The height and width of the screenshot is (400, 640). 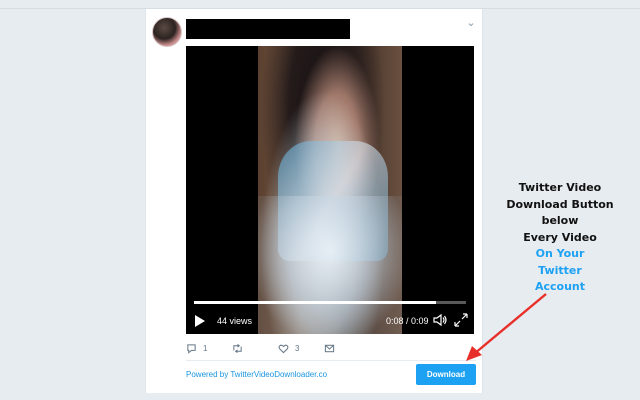 I want to click on retweet-action, so click(x=240, y=348).